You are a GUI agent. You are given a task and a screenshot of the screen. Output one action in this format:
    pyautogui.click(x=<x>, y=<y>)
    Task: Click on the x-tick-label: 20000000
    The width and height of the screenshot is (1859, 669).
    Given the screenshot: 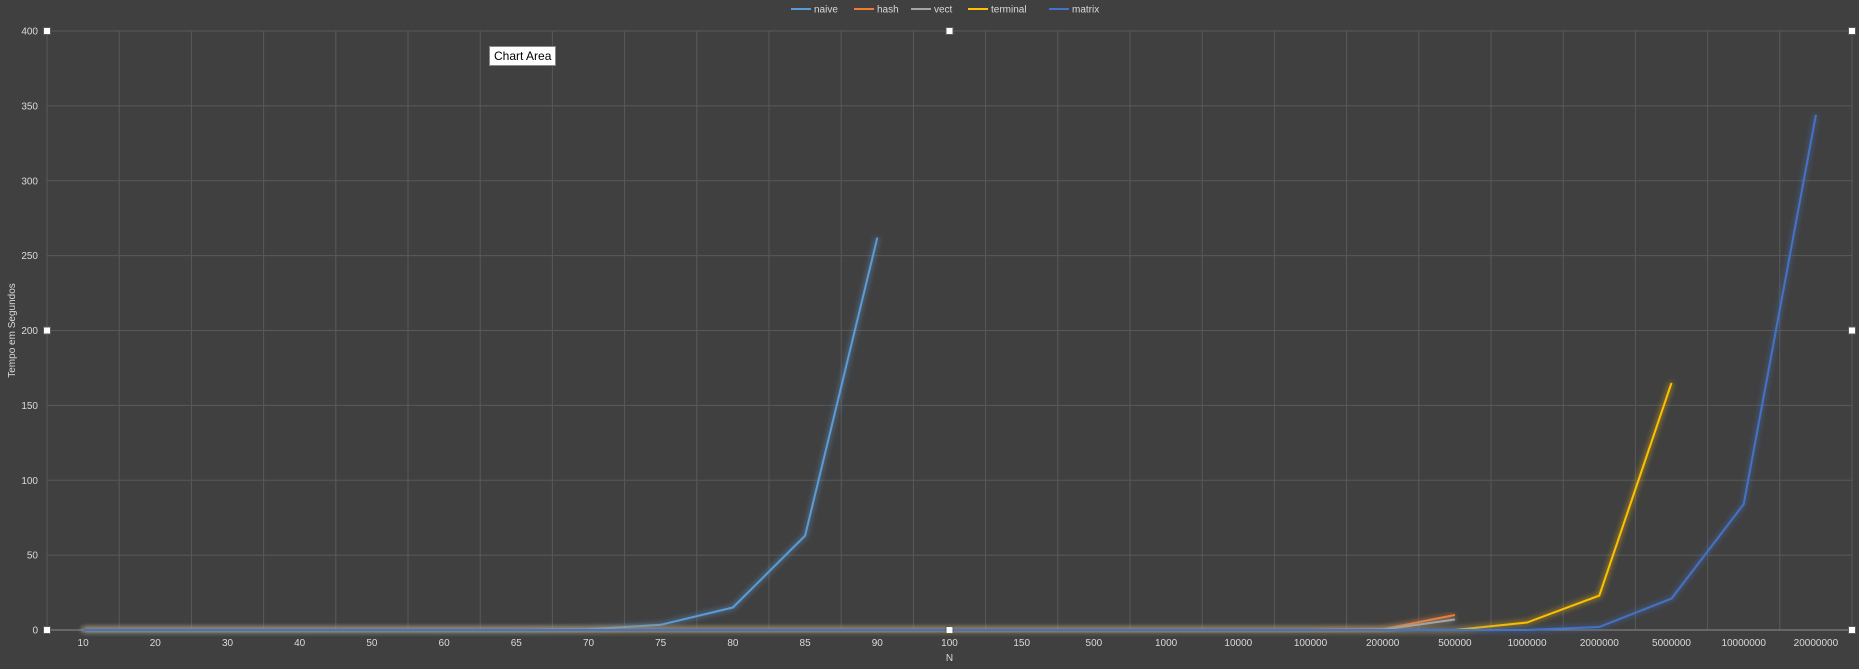 What is the action you would take?
    pyautogui.click(x=1816, y=643)
    